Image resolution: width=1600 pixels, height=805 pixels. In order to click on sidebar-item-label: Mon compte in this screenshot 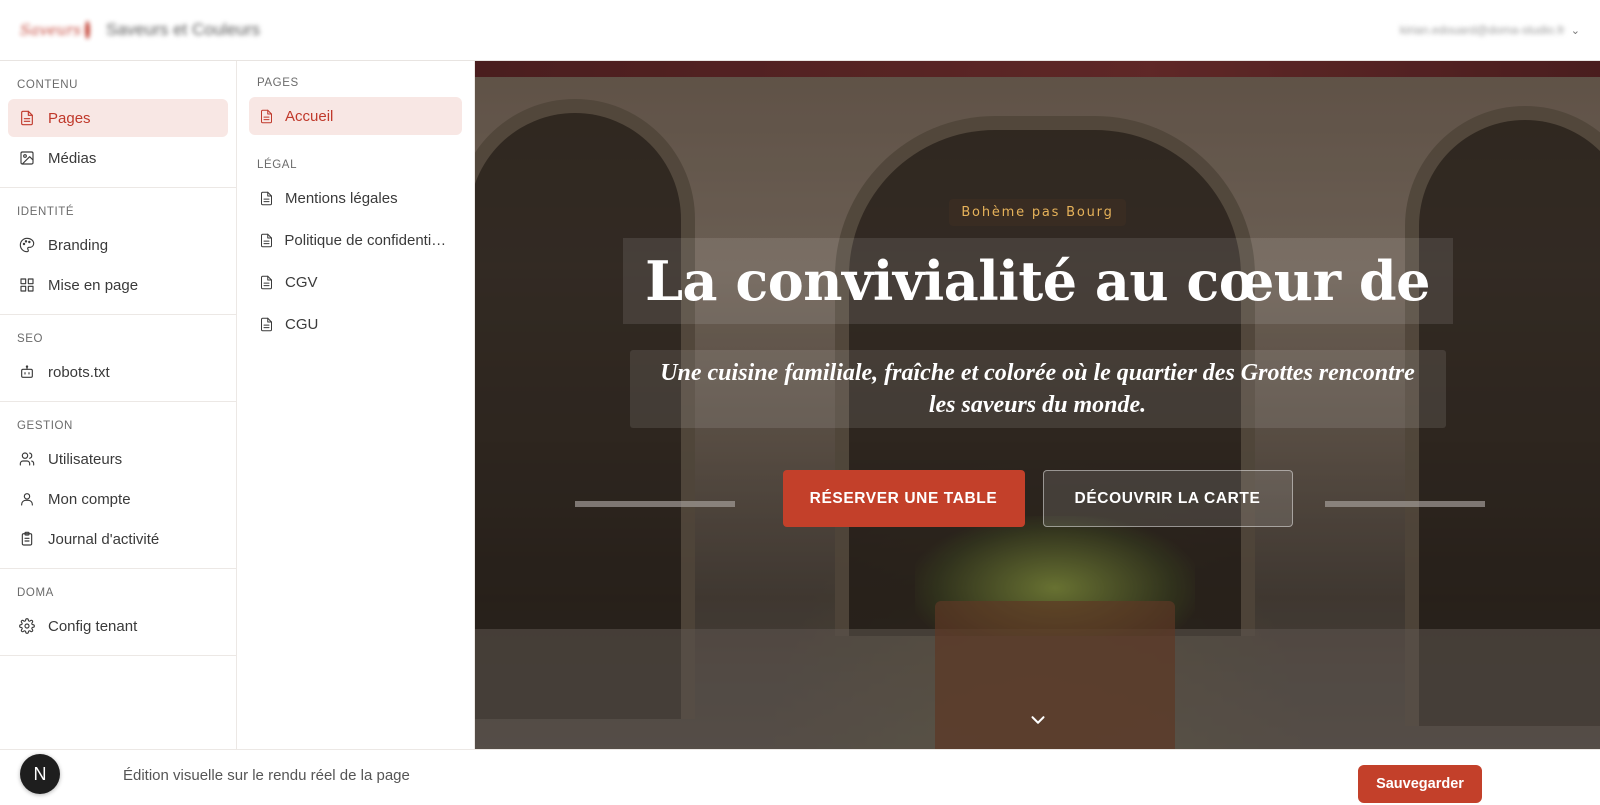, I will do `click(89, 499)`.